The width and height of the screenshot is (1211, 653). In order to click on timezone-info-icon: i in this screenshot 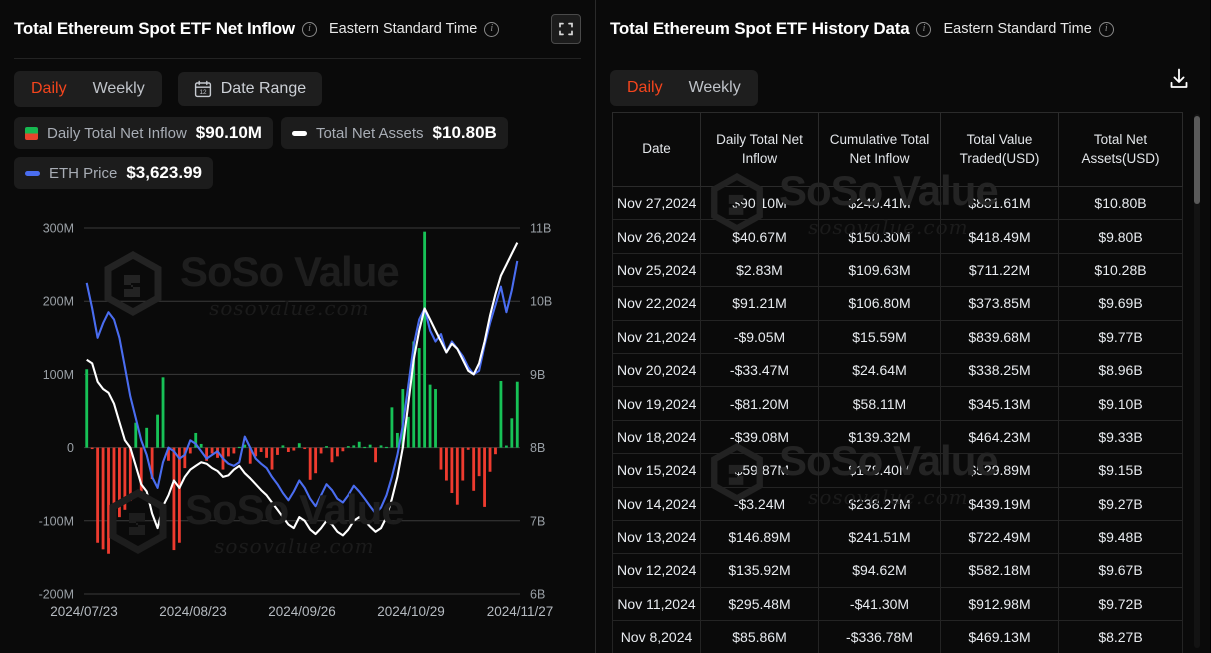, I will do `click(492, 29)`.